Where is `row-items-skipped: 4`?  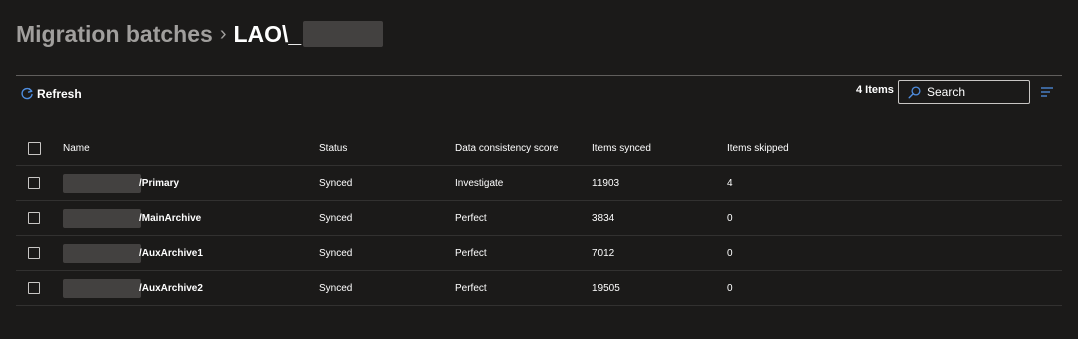 row-items-skipped: 4 is located at coordinates (730, 183).